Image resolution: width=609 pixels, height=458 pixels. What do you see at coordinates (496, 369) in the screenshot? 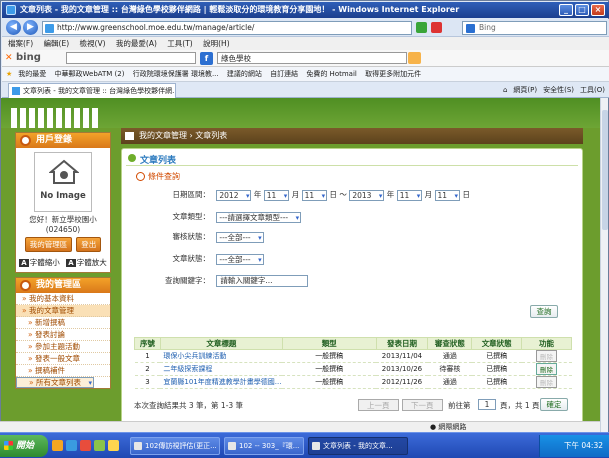
I see `row-status: 已撰稿` at bounding box center [496, 369].